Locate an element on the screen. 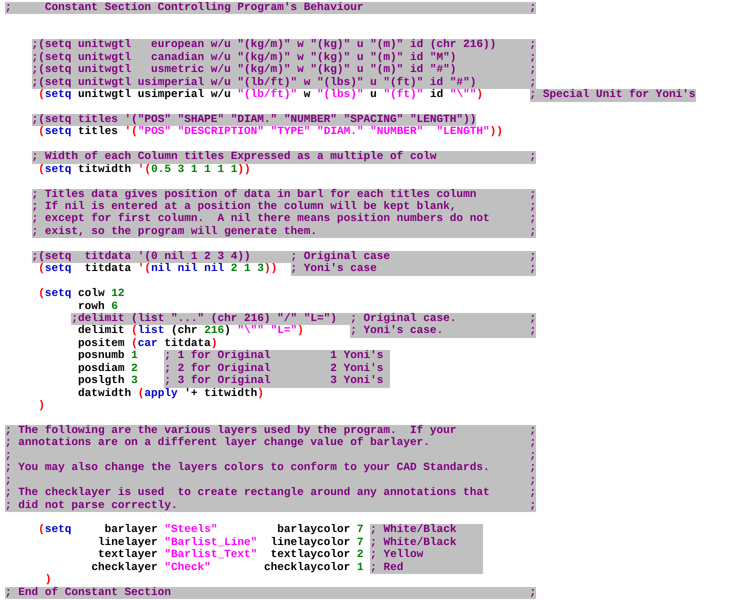 The image size is (743, 600). string-literal: "Barlist_Line" is located at coordinates (211, 542).